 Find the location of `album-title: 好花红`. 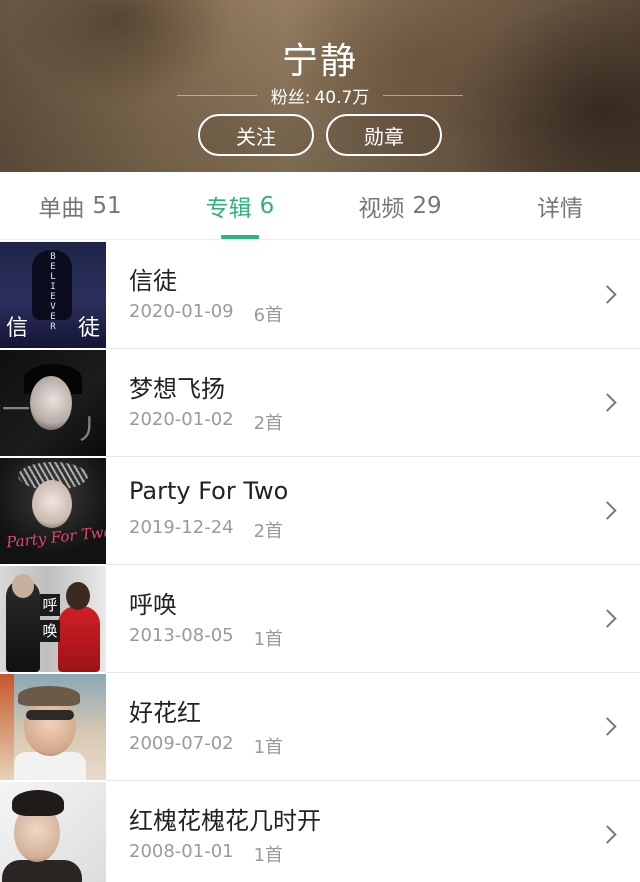

album-title: 好花红 is located at coordinates (165, 713).